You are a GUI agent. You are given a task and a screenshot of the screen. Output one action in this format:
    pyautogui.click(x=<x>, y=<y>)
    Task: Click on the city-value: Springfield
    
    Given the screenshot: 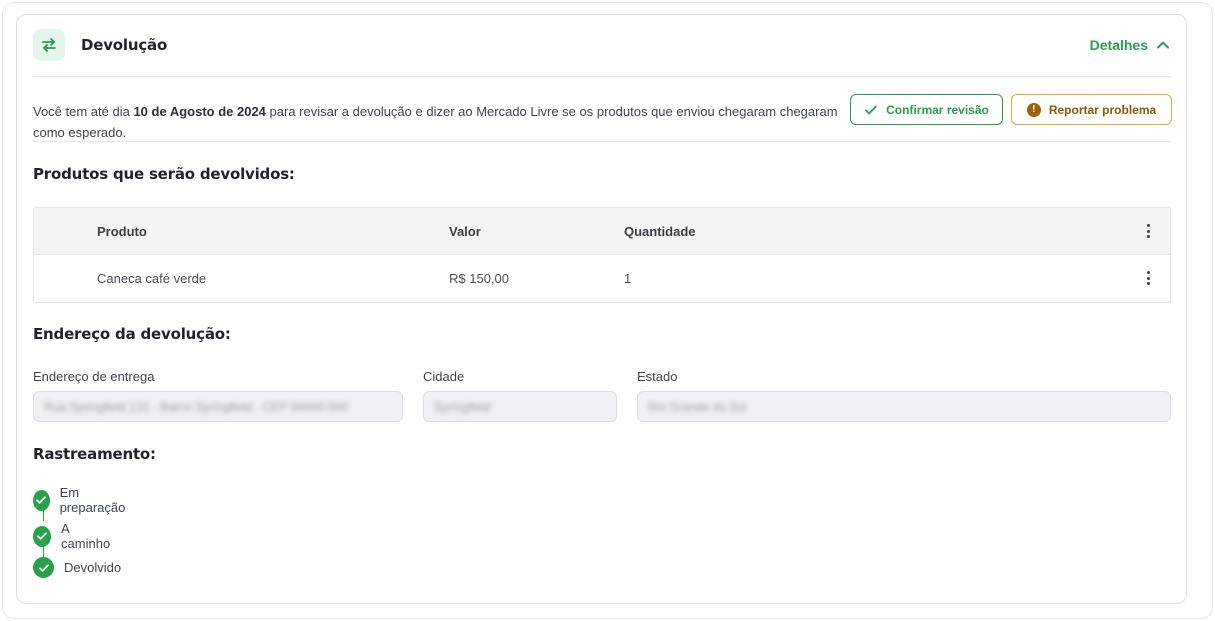 What is the action you would take?
    pyautogui.click(x=462, y=406)
    